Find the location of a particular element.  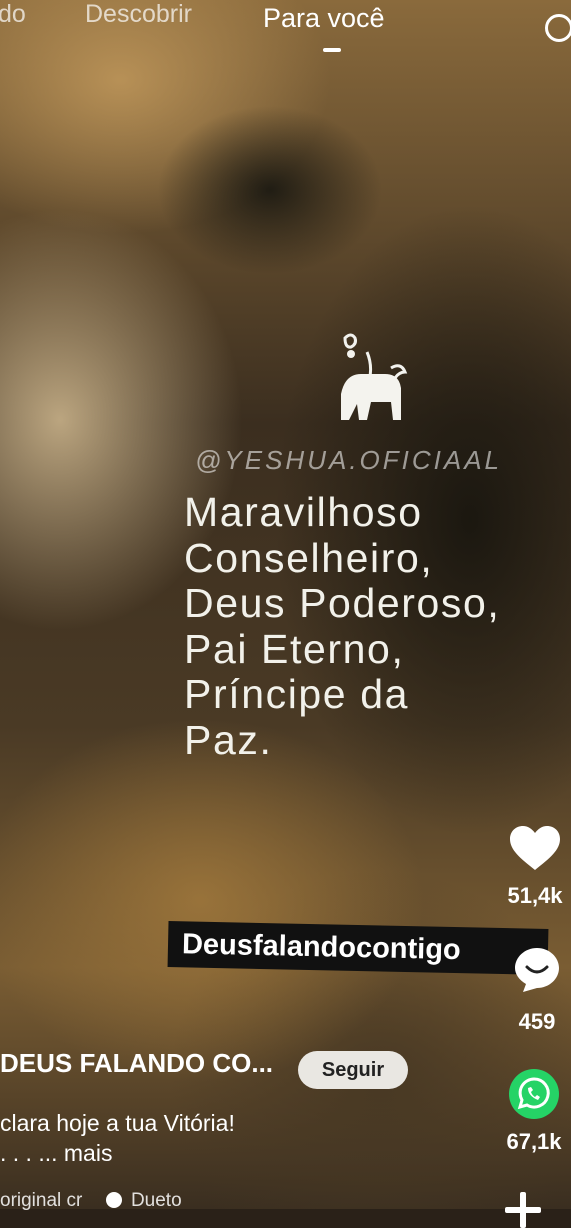

search-icon is located at coordinates (558, 28).